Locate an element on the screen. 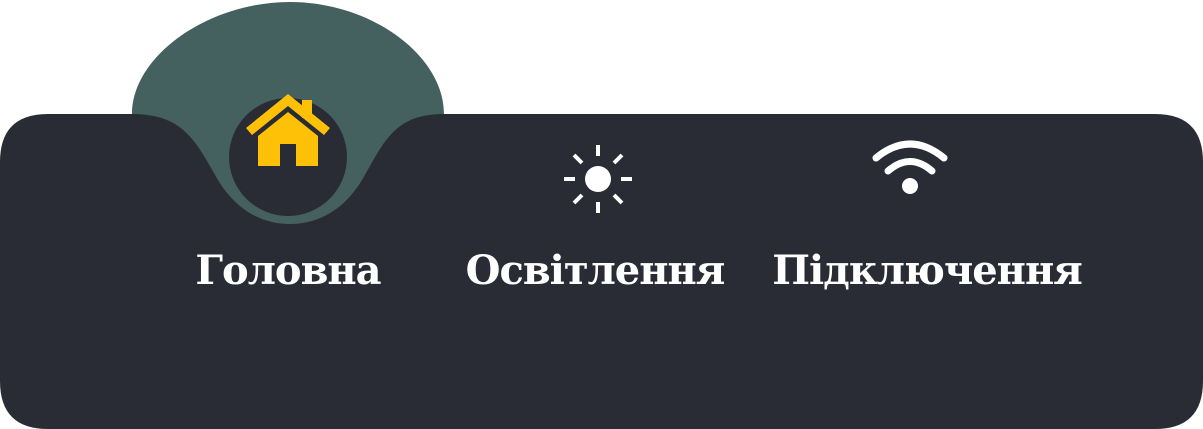  sun-icon is located at coordinates (598, 179).